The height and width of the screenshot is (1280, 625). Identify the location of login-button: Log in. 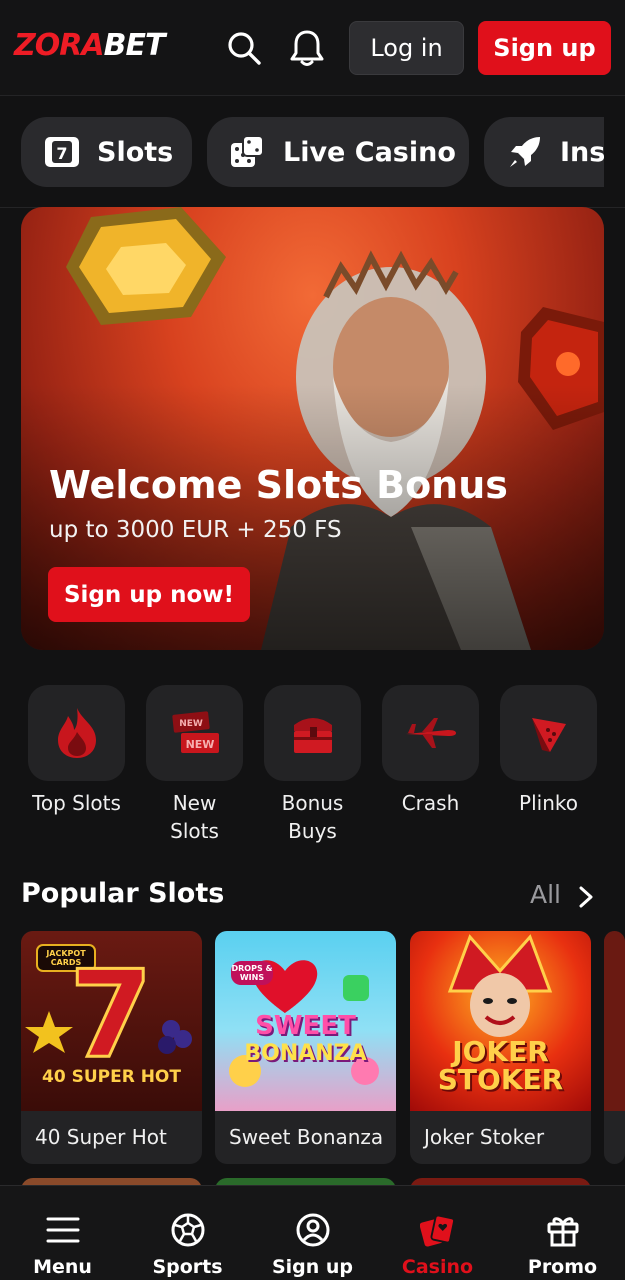
(406, 48).